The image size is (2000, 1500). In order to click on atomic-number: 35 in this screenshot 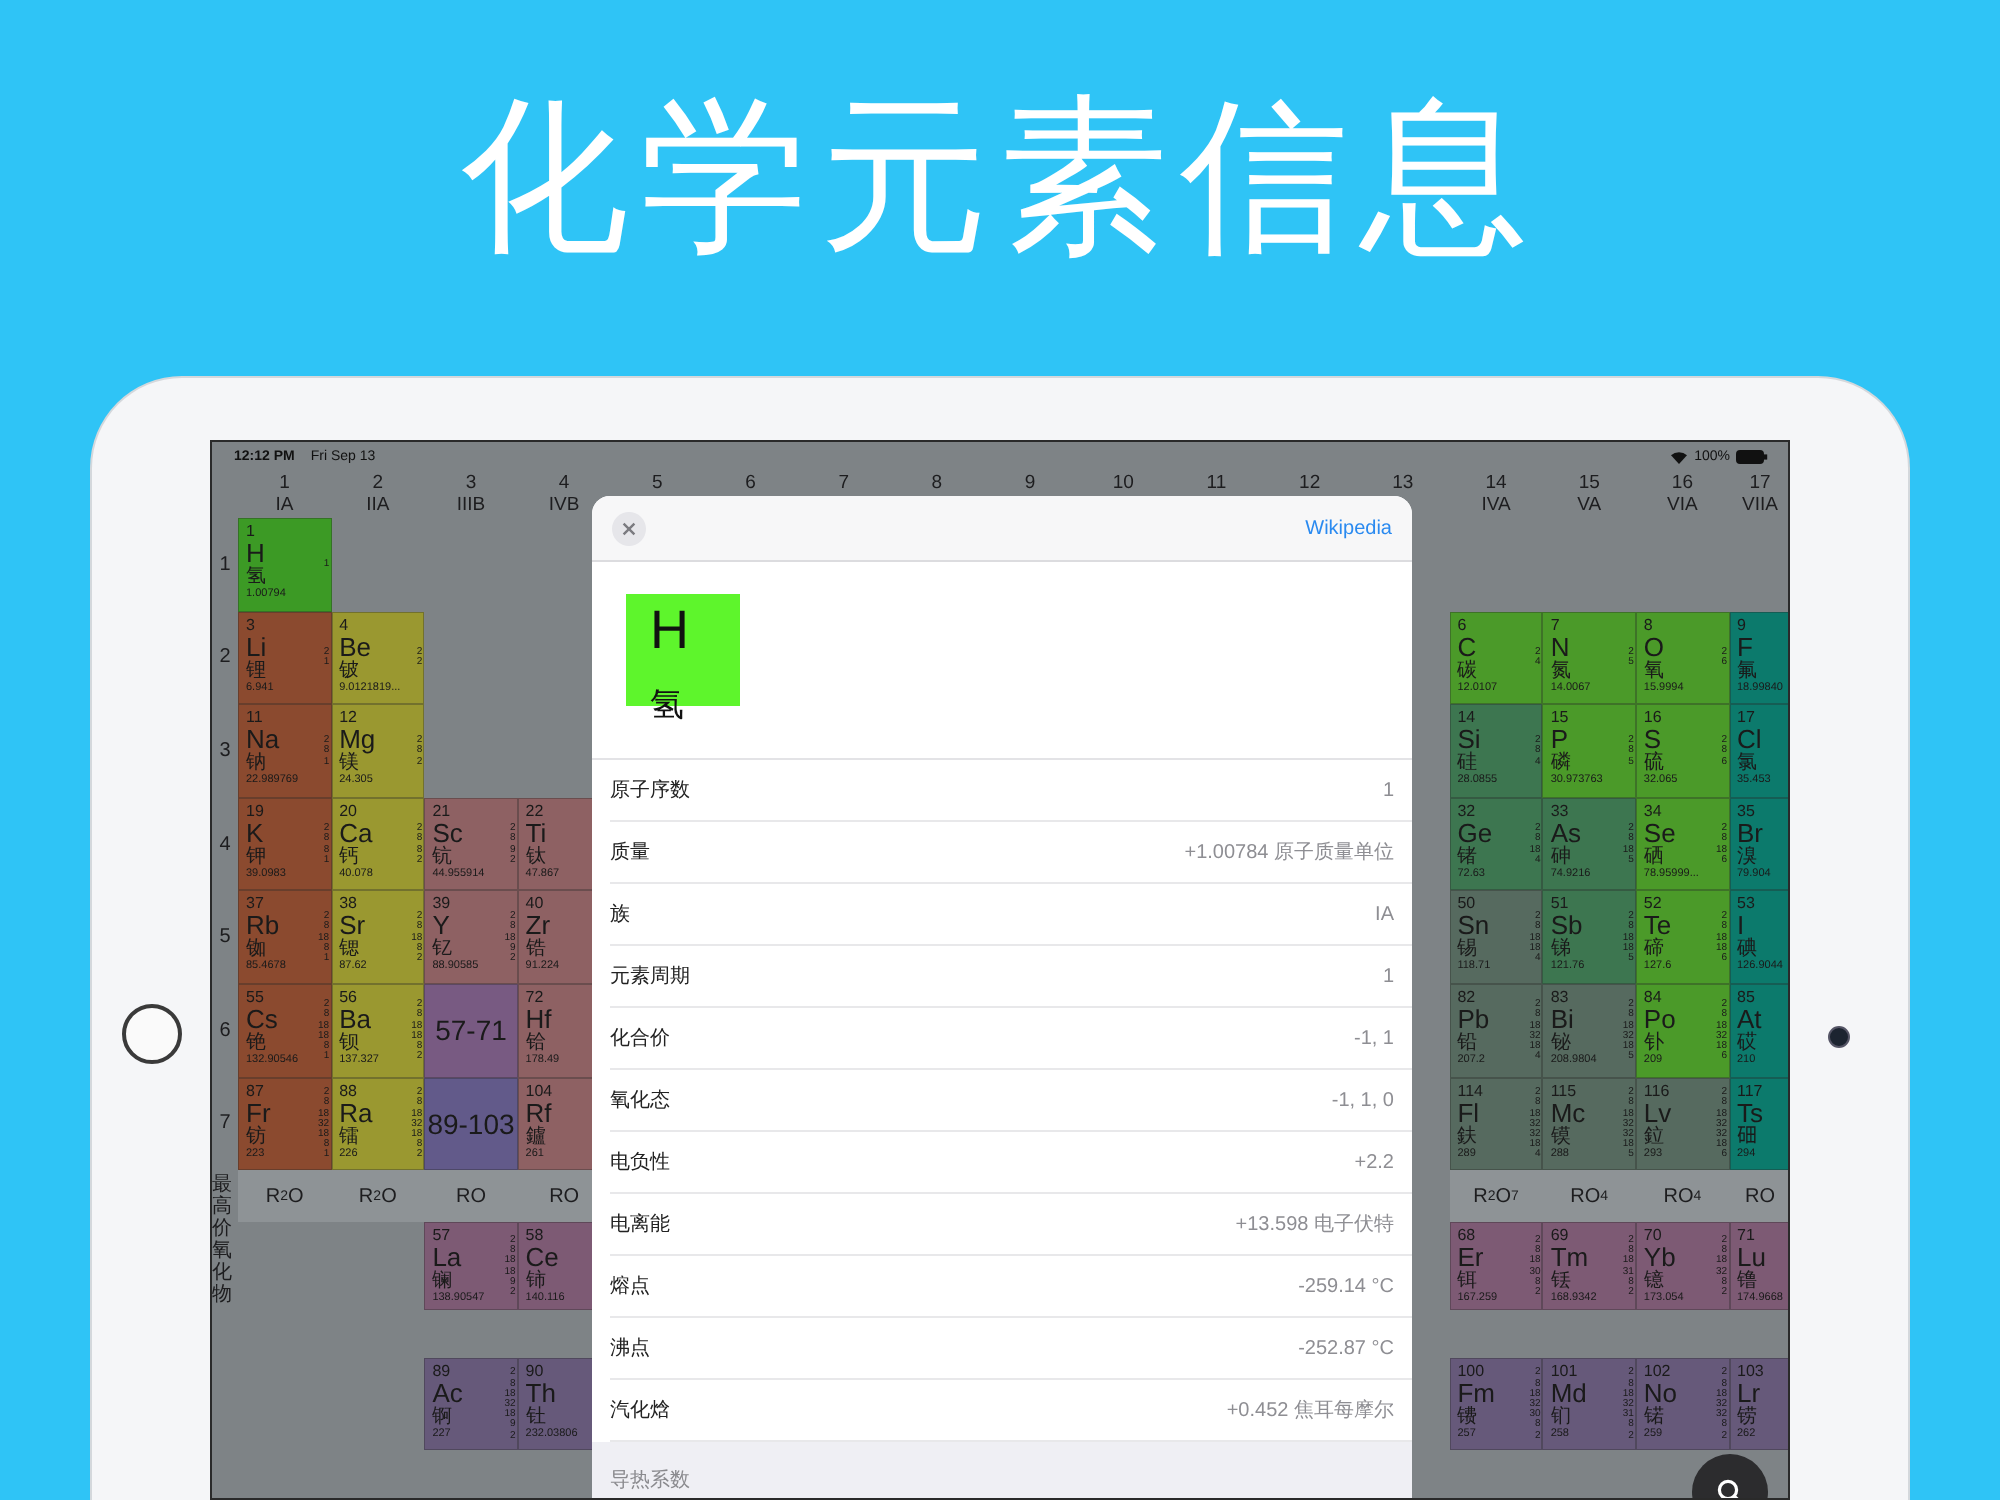, I will do `click(1746, 810)`.